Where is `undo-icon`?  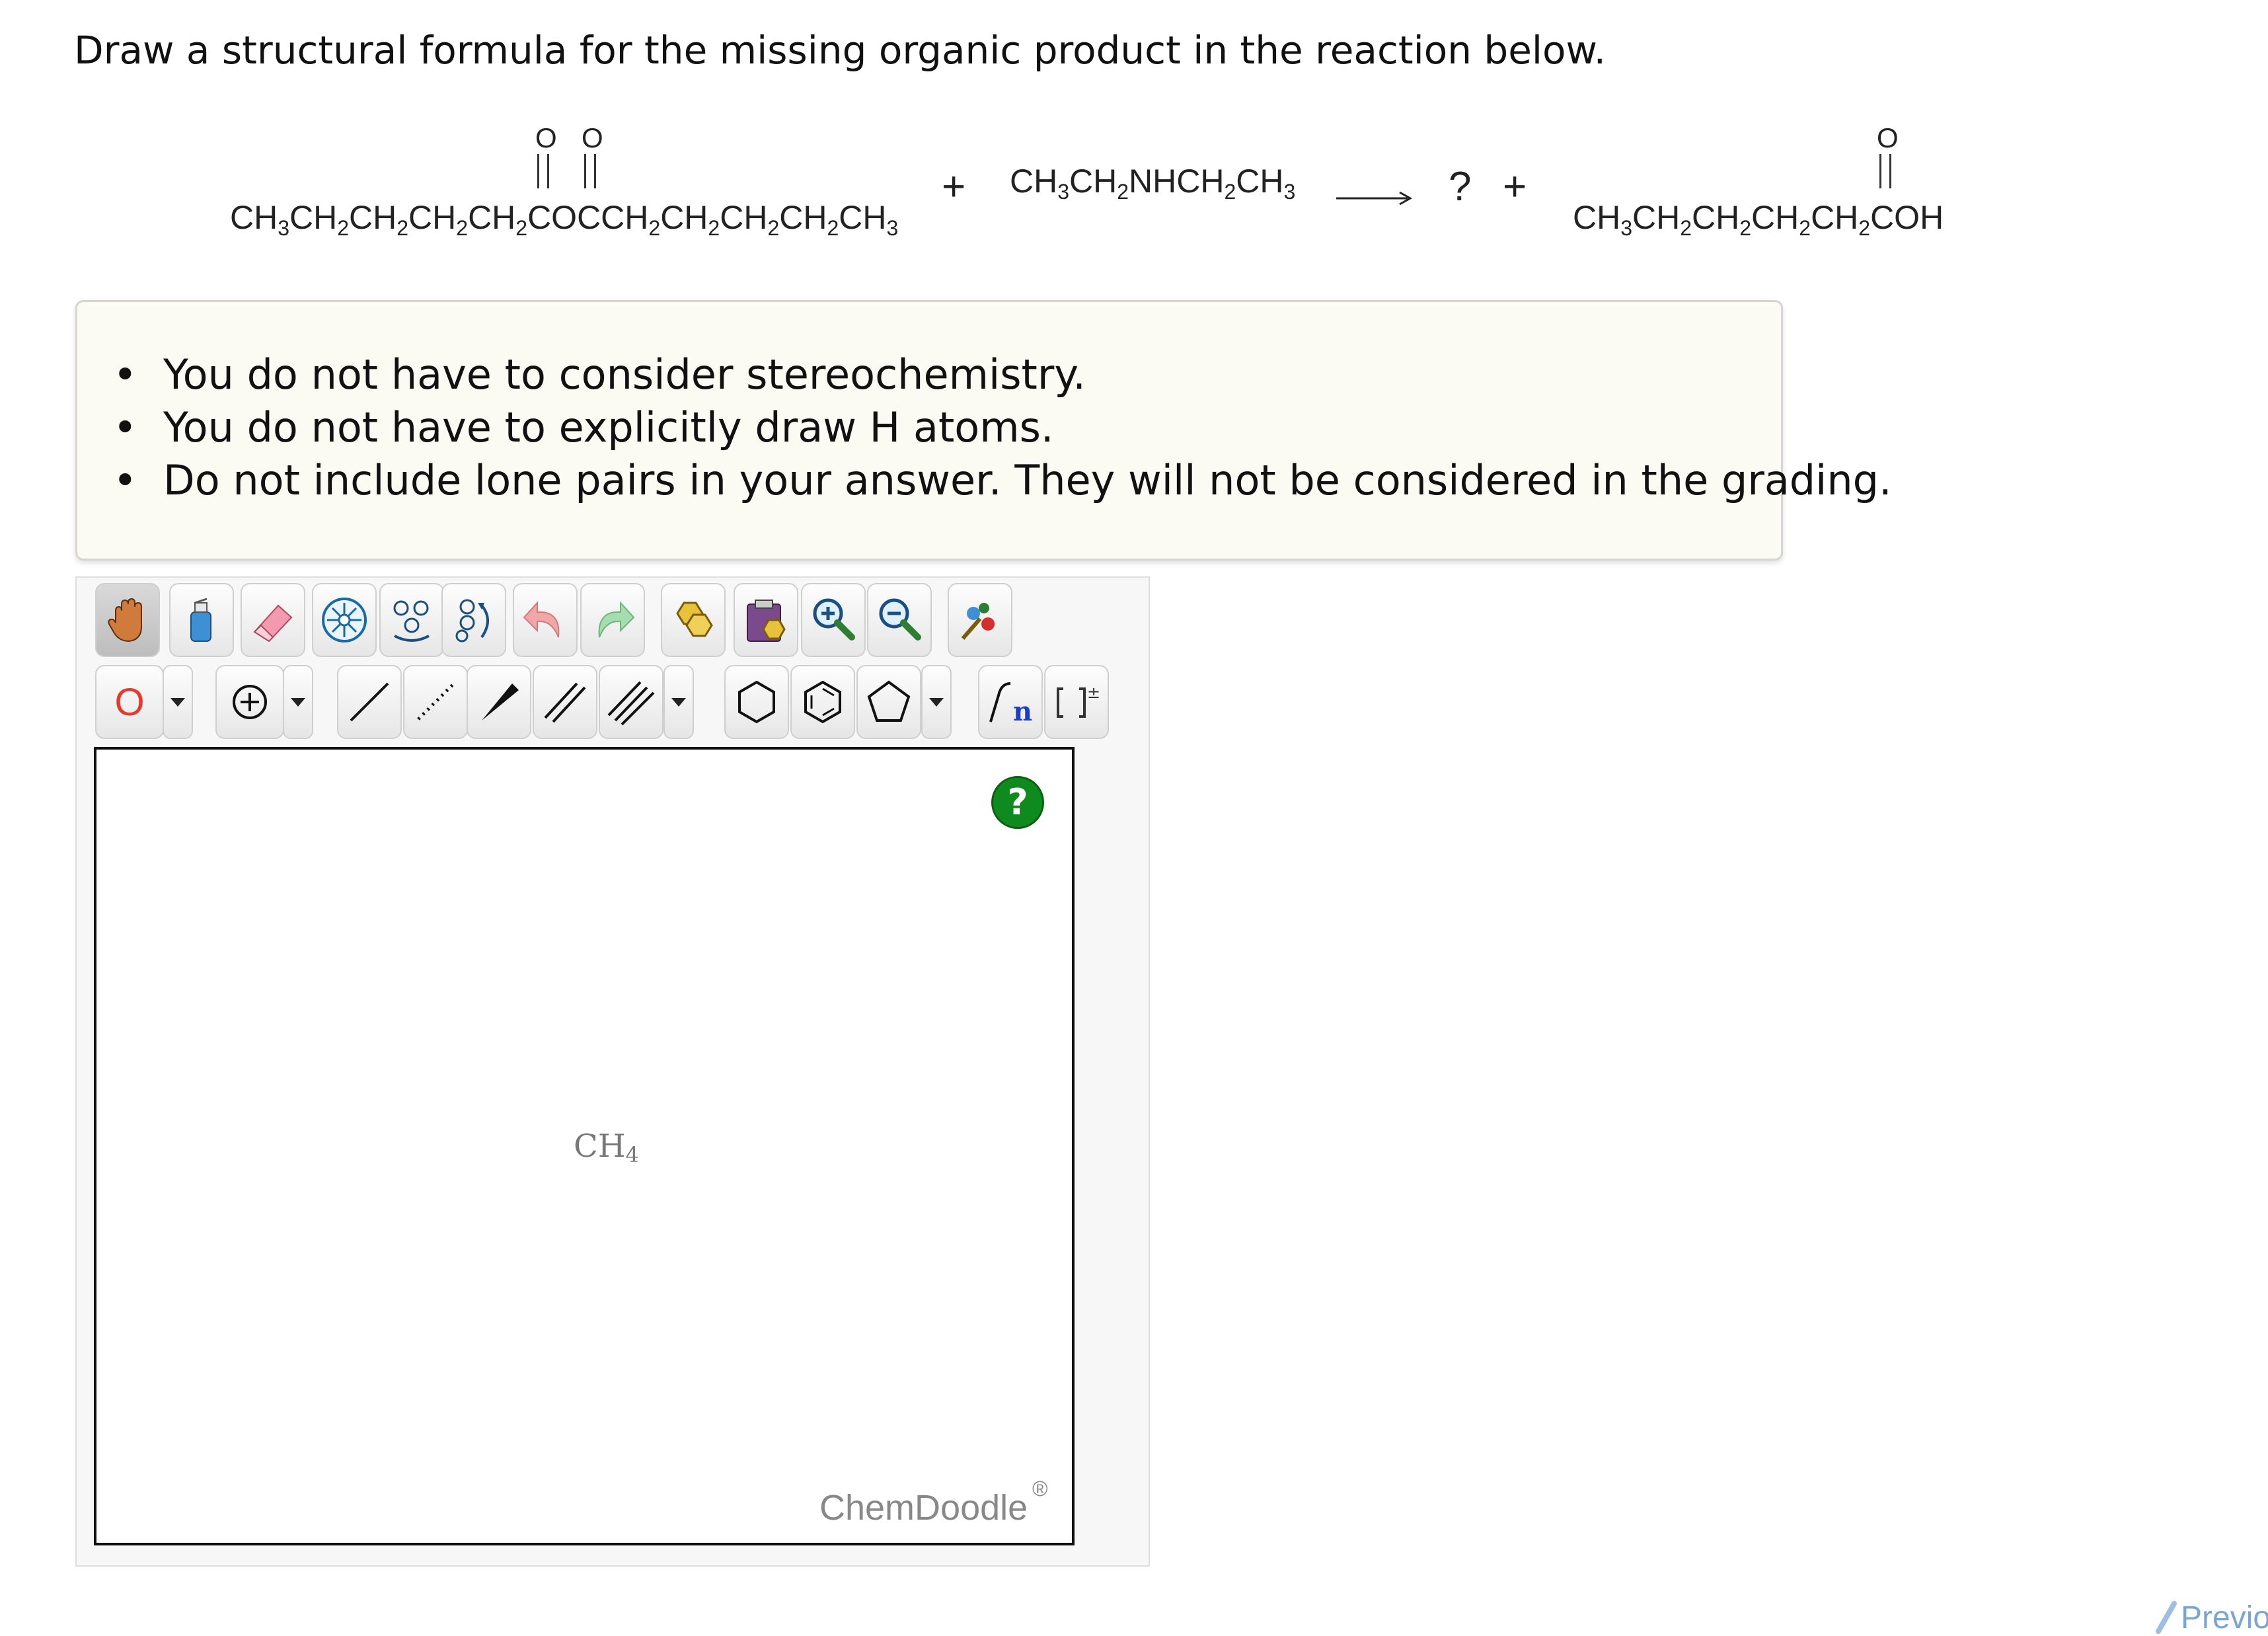
undo-icon is located at coordinates (541, 619).